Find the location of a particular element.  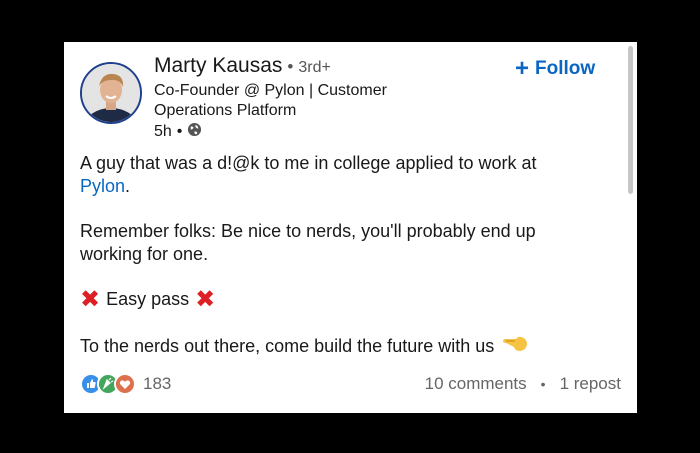

love-icon is located at coordinates (125, 384).